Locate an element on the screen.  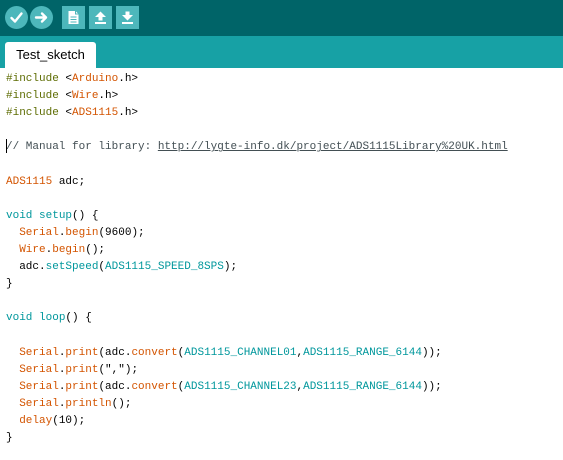
code-token: ADS1115_SPEED_8SPS is located at coordinates (164, 267).